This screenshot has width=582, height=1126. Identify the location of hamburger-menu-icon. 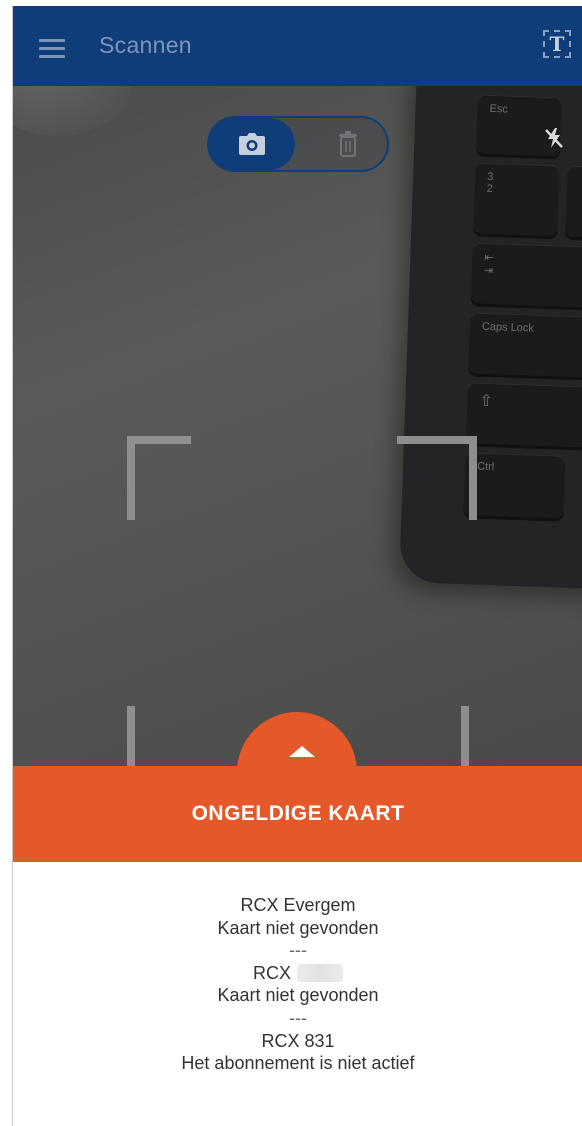
(52, 48).